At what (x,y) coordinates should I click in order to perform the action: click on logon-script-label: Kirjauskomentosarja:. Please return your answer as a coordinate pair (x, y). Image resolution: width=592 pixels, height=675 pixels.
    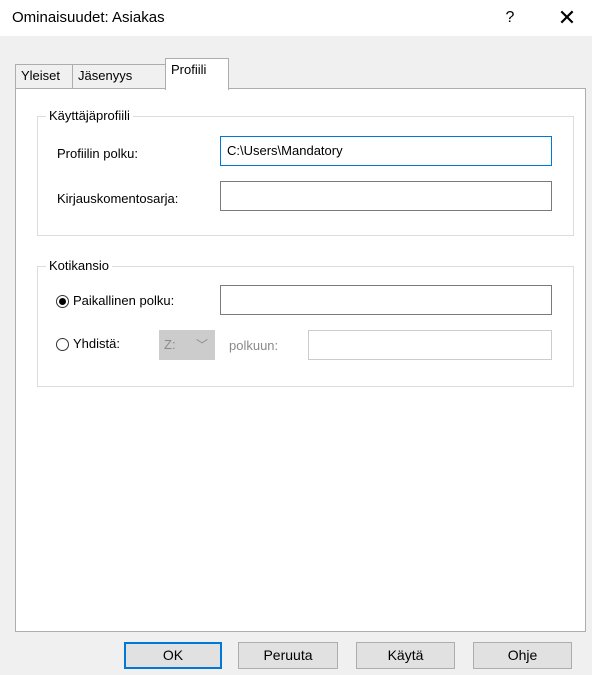
    Looking at the image, I should click on (118, 198).